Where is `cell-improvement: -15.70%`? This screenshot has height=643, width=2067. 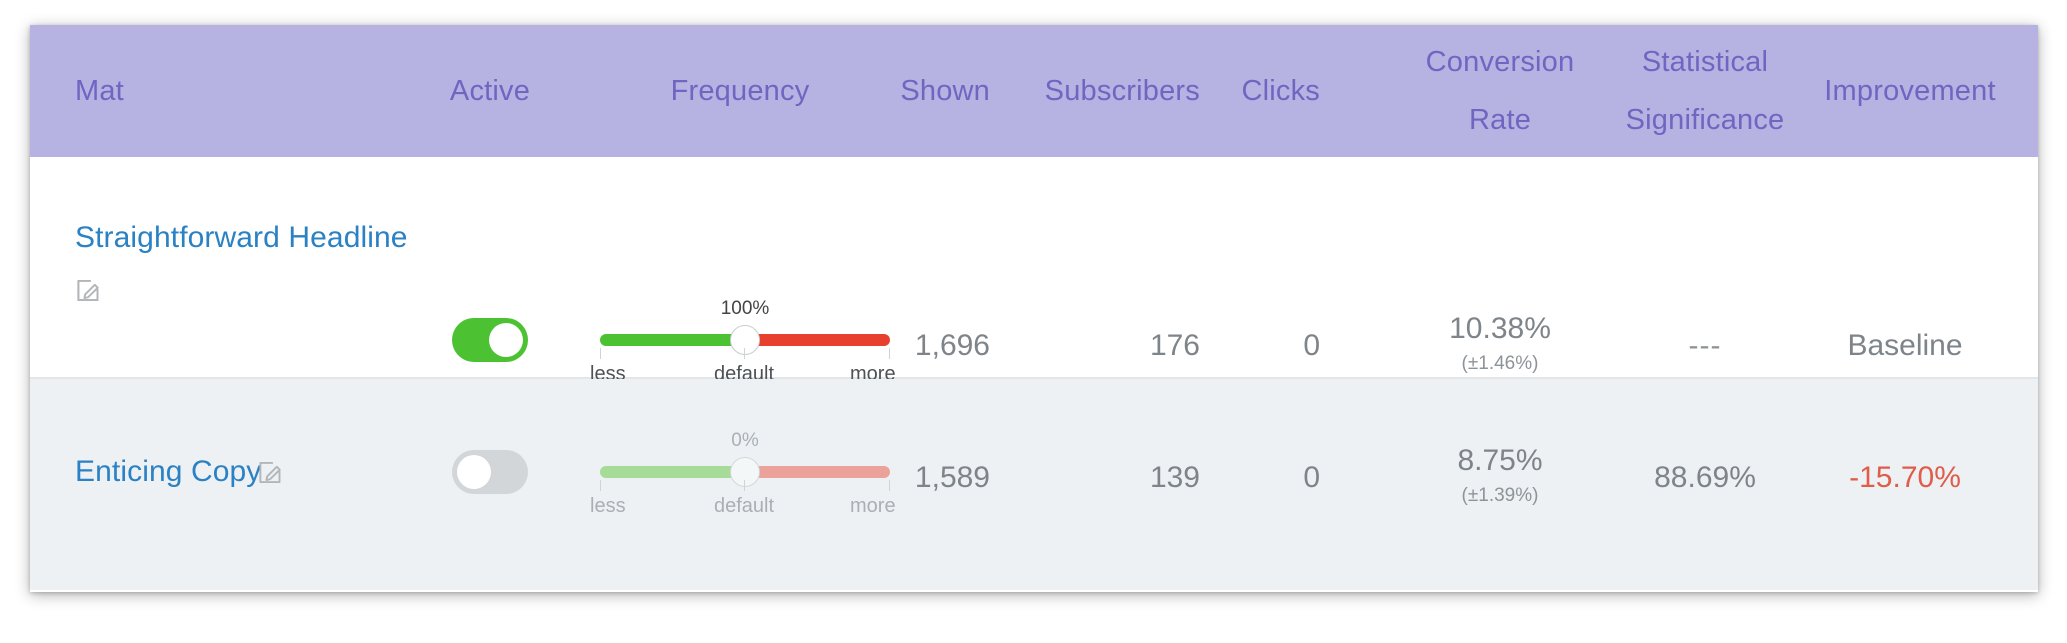
cell-improvement: -15.70% is located at coordinates (1905, 477).